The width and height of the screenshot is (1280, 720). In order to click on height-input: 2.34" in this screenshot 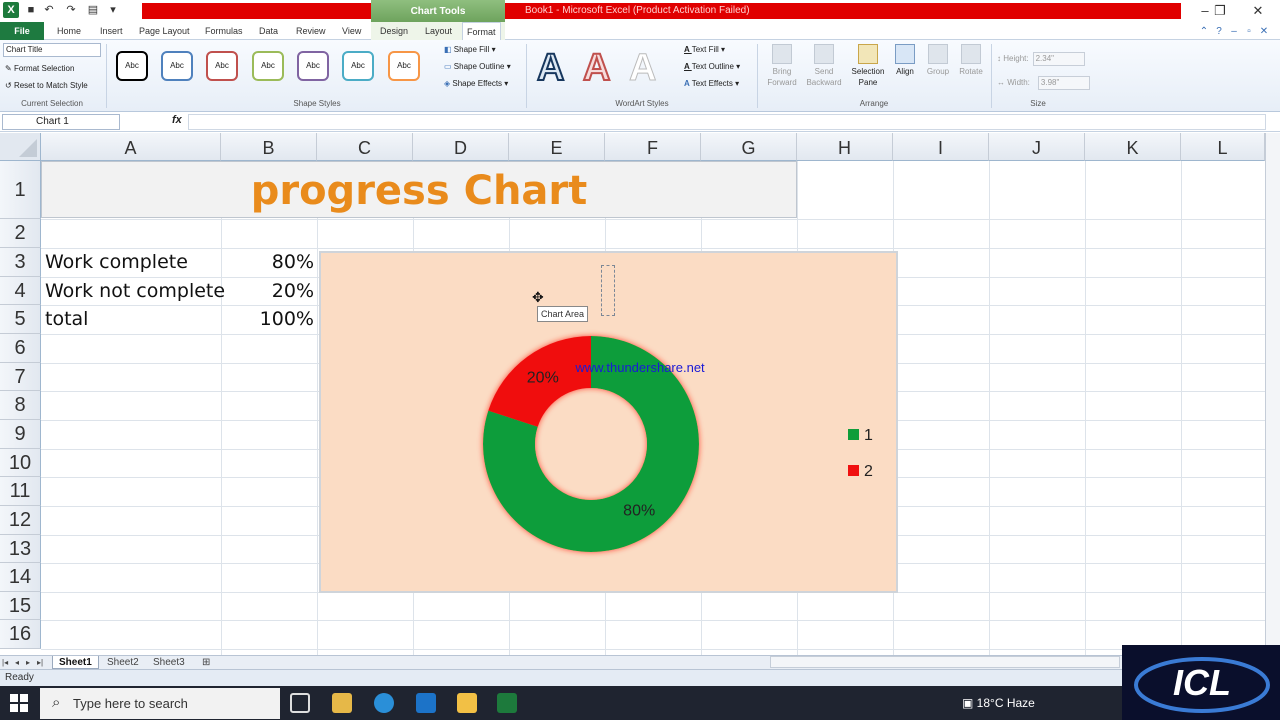, I will do `click(1058, 59)`.